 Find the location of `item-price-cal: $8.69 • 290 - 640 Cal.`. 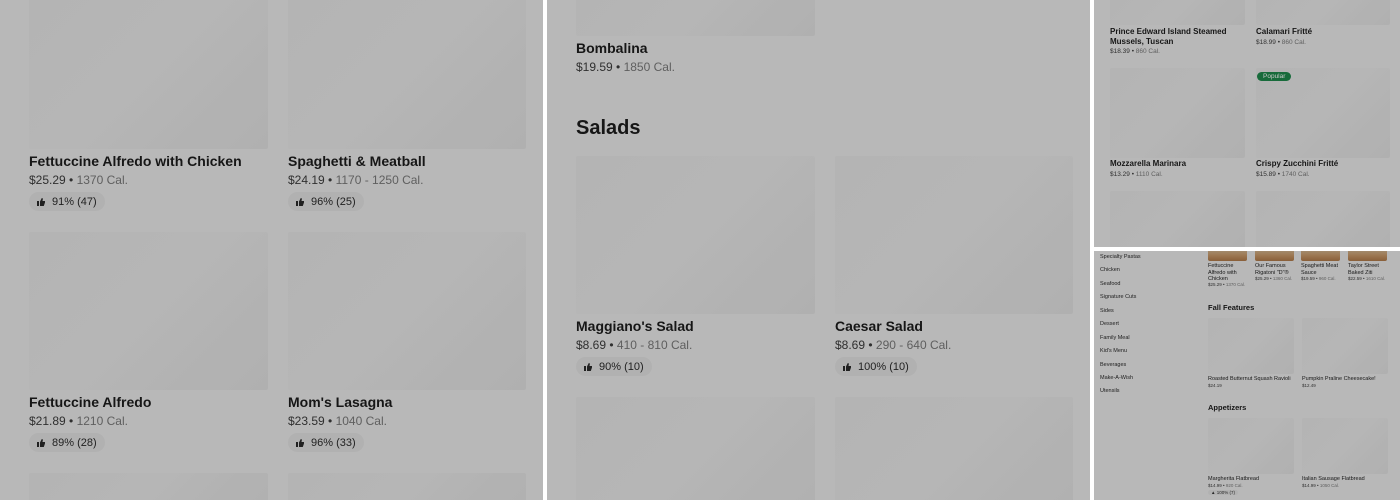

item-price-cal: $8.69 • 290 - 640 Cal. is located at coordinates (893, 345).